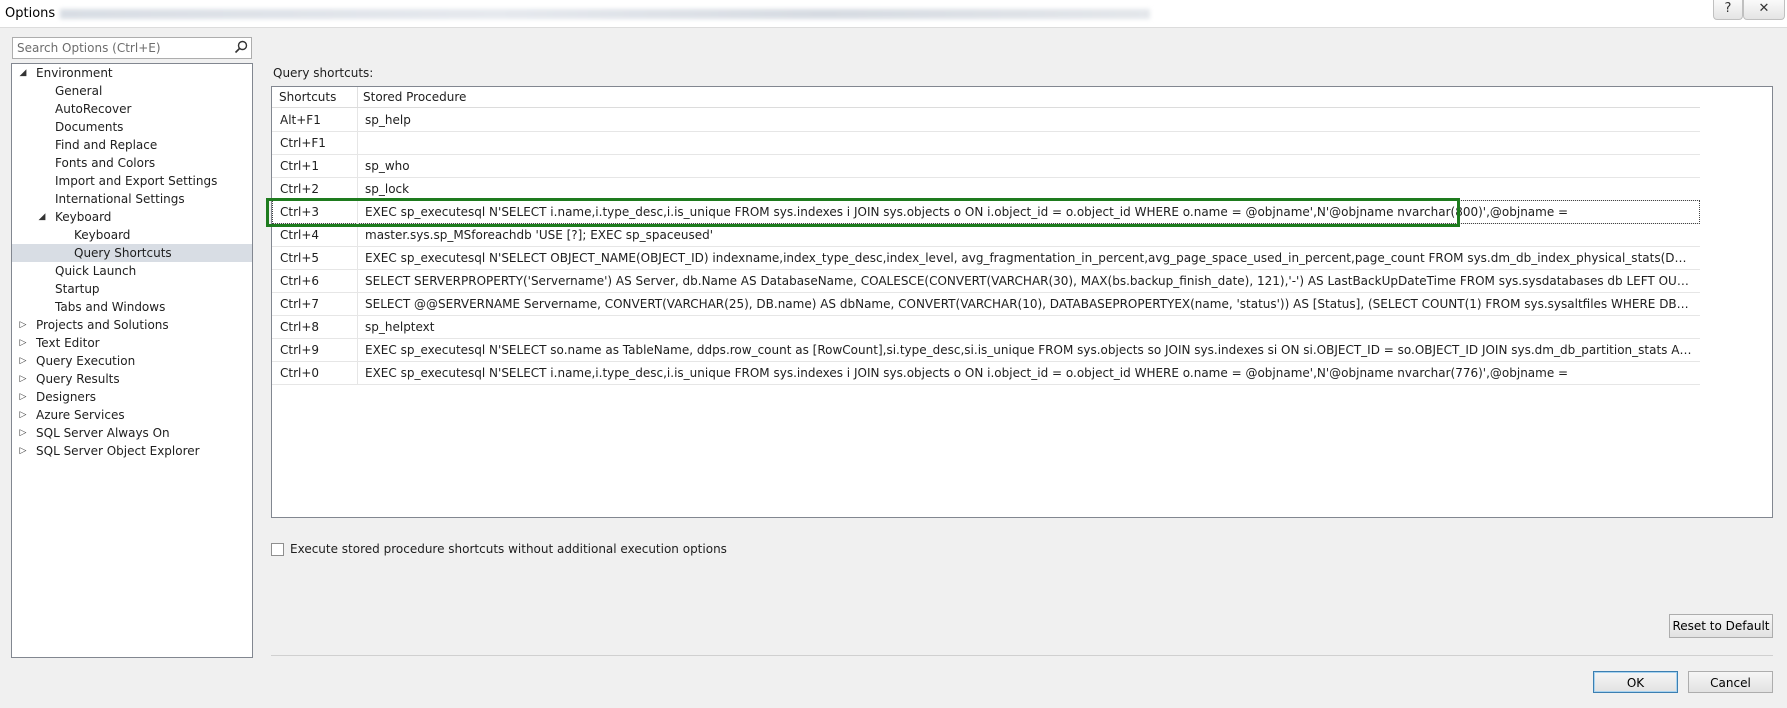 The height and width of the screenshot is (708, 1787). Describe the element at coordinates (132, 271) in the screenshot. I see `tree-item-quick-launch: Quick Launch` at that location.